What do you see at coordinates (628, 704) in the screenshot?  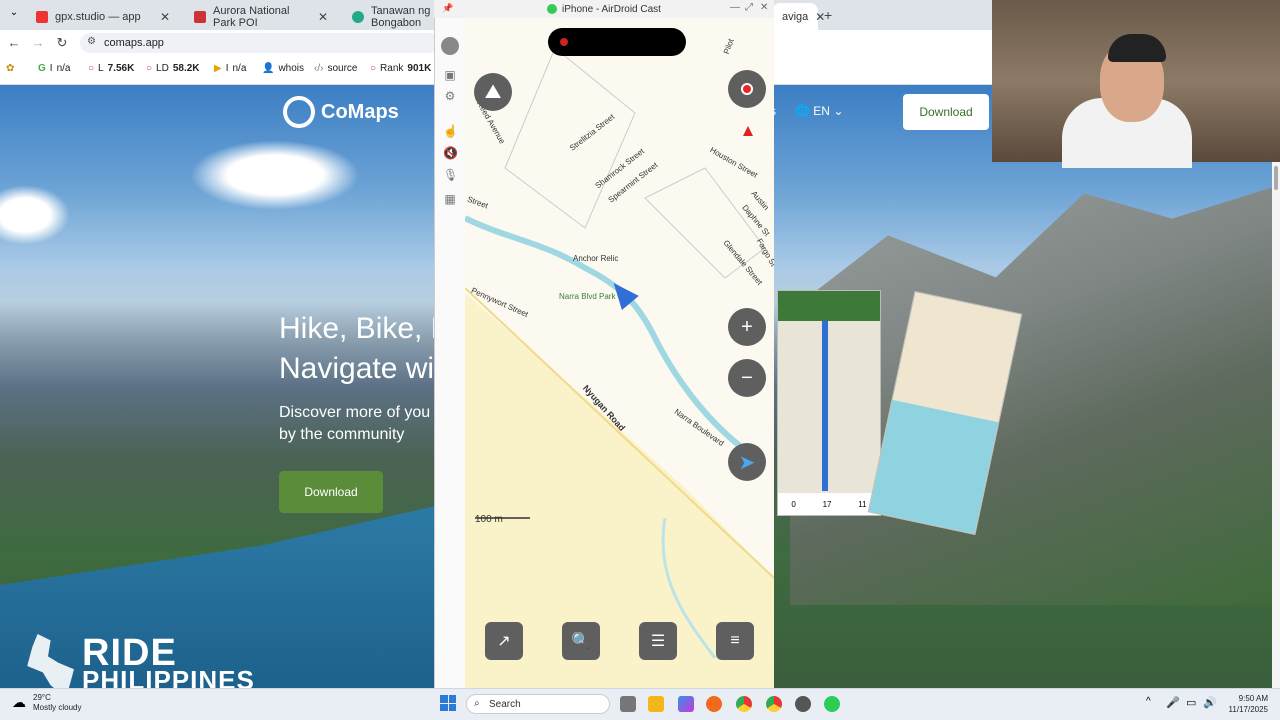 I see `task-view-icon` at bounding box center [628, 704].